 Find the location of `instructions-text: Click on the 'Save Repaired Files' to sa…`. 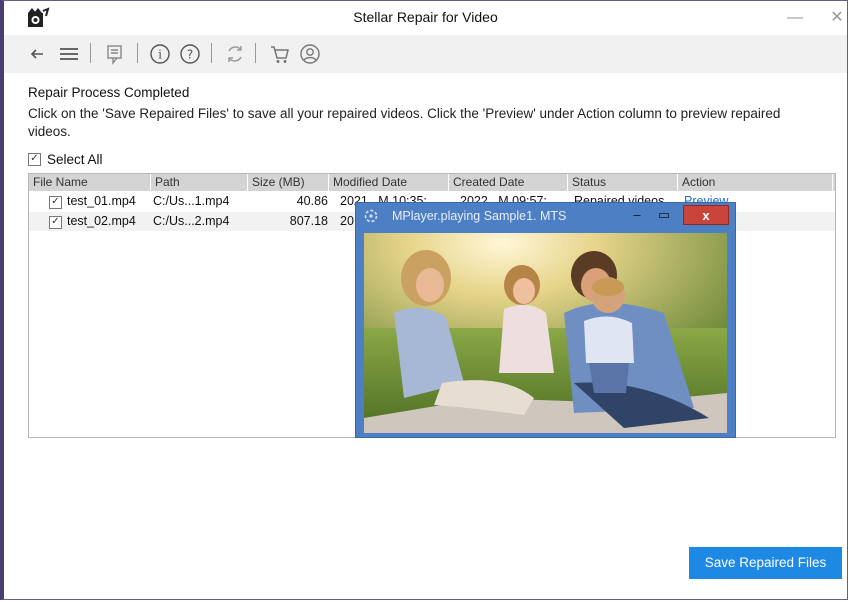

instructions-text: Click on the 'Save Repaired Files' to sa… is located at coordinates (404, 122).